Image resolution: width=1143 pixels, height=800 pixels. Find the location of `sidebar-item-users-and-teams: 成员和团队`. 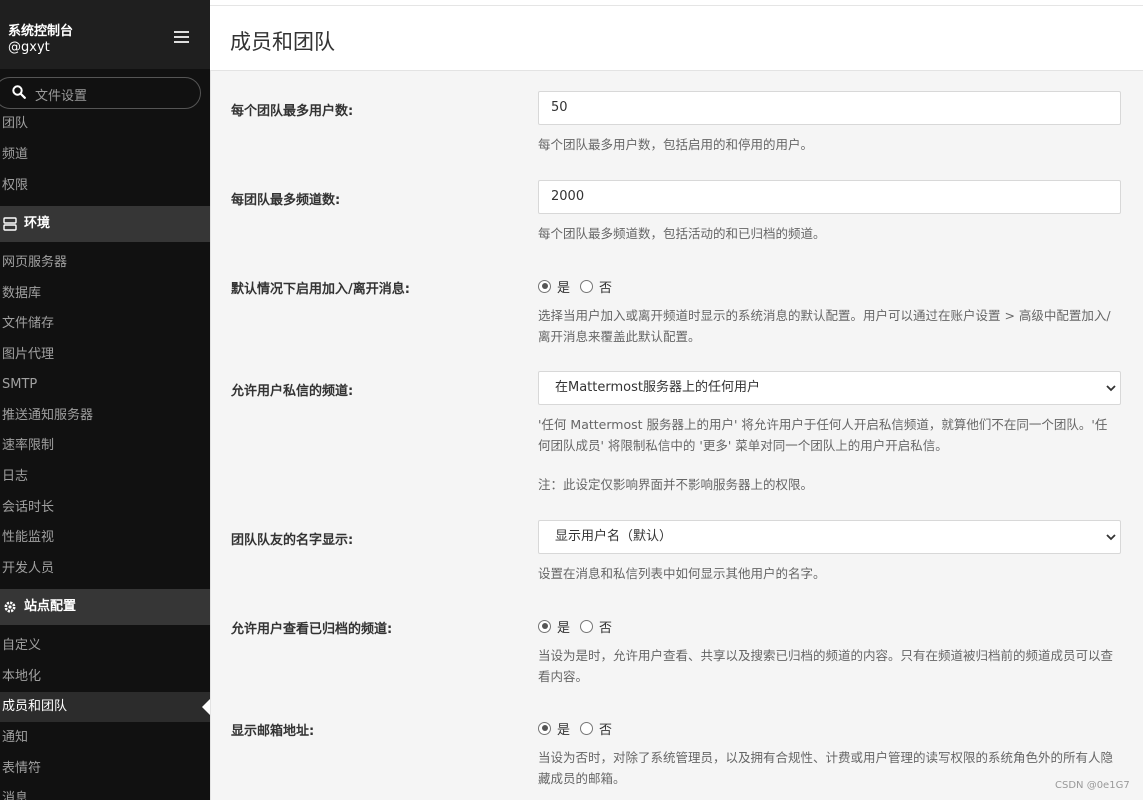

sidebar-item-users-and-teams: 成员和团队 is located at coordinates (105, 707).